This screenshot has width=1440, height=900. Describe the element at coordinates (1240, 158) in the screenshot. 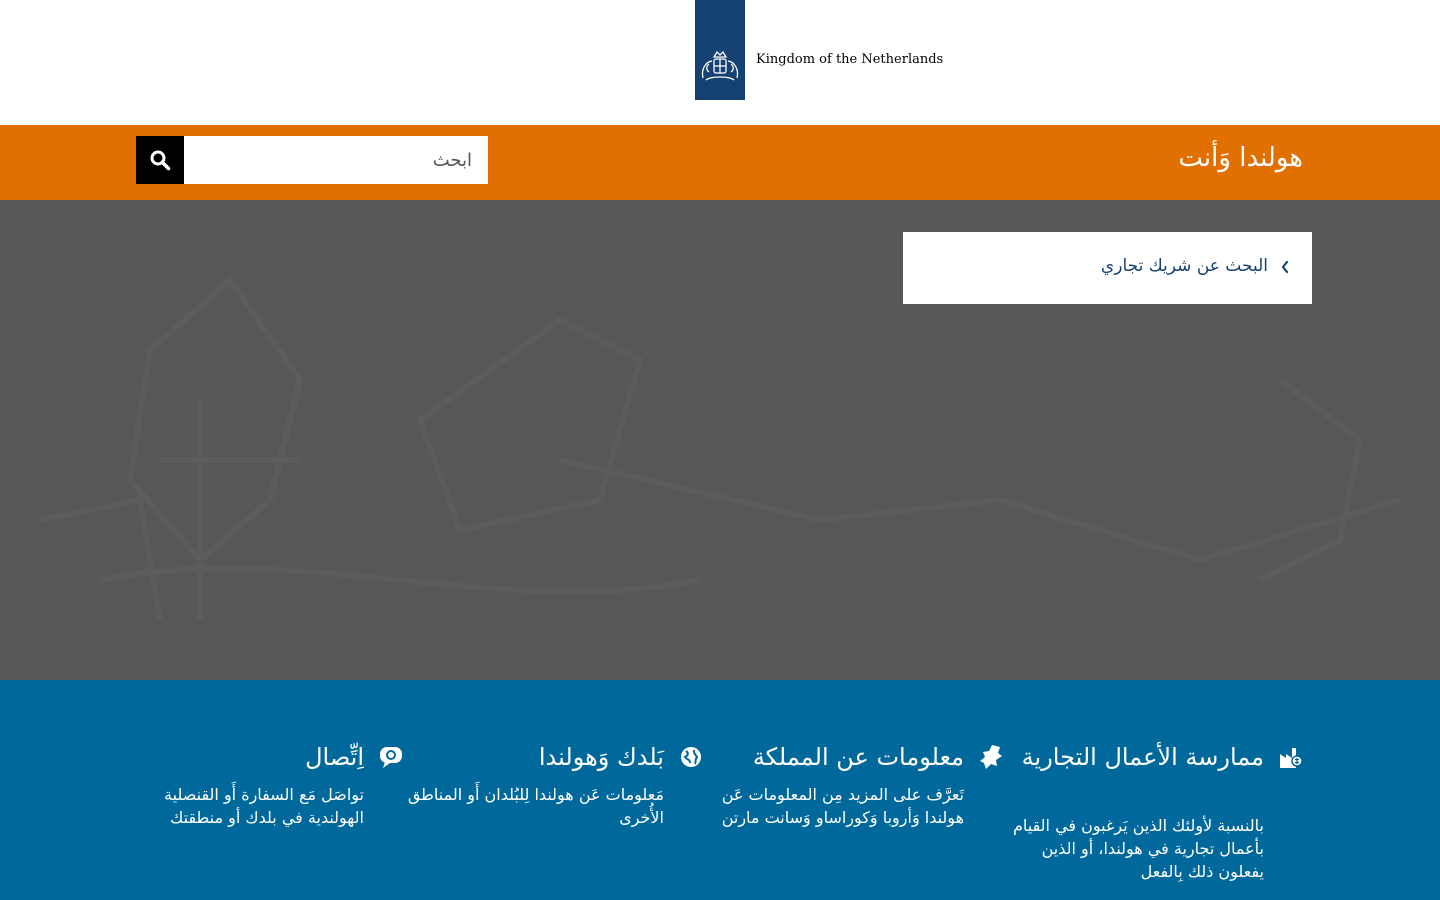

I see `site-title: هولندا وَأنت` at that location.